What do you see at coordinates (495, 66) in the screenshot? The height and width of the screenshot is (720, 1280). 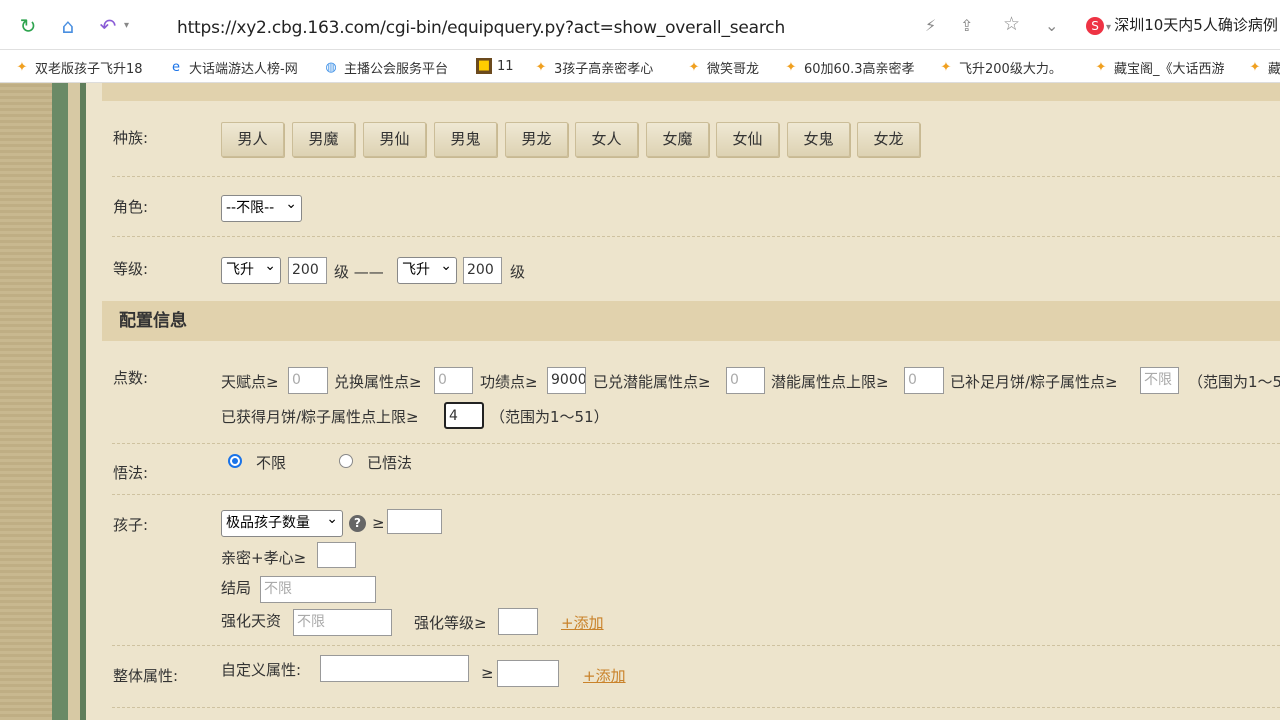 I see `bookmark-item: ■ 11` at bounding box center [495, 66].